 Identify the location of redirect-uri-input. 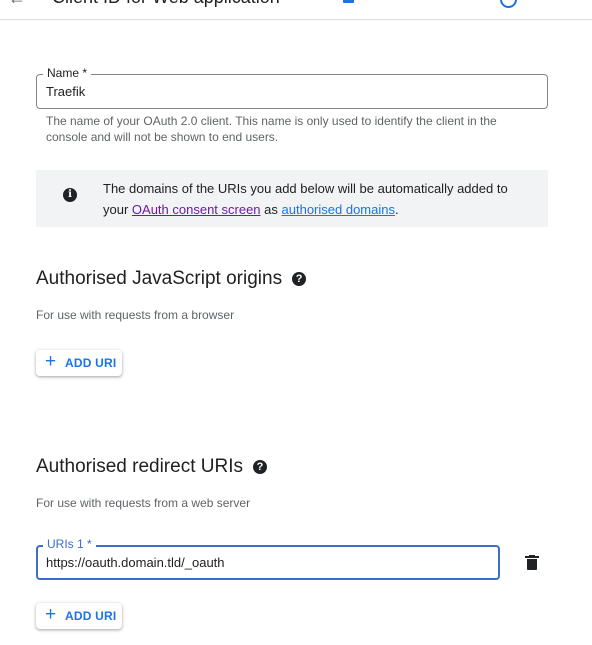
(266, 562).